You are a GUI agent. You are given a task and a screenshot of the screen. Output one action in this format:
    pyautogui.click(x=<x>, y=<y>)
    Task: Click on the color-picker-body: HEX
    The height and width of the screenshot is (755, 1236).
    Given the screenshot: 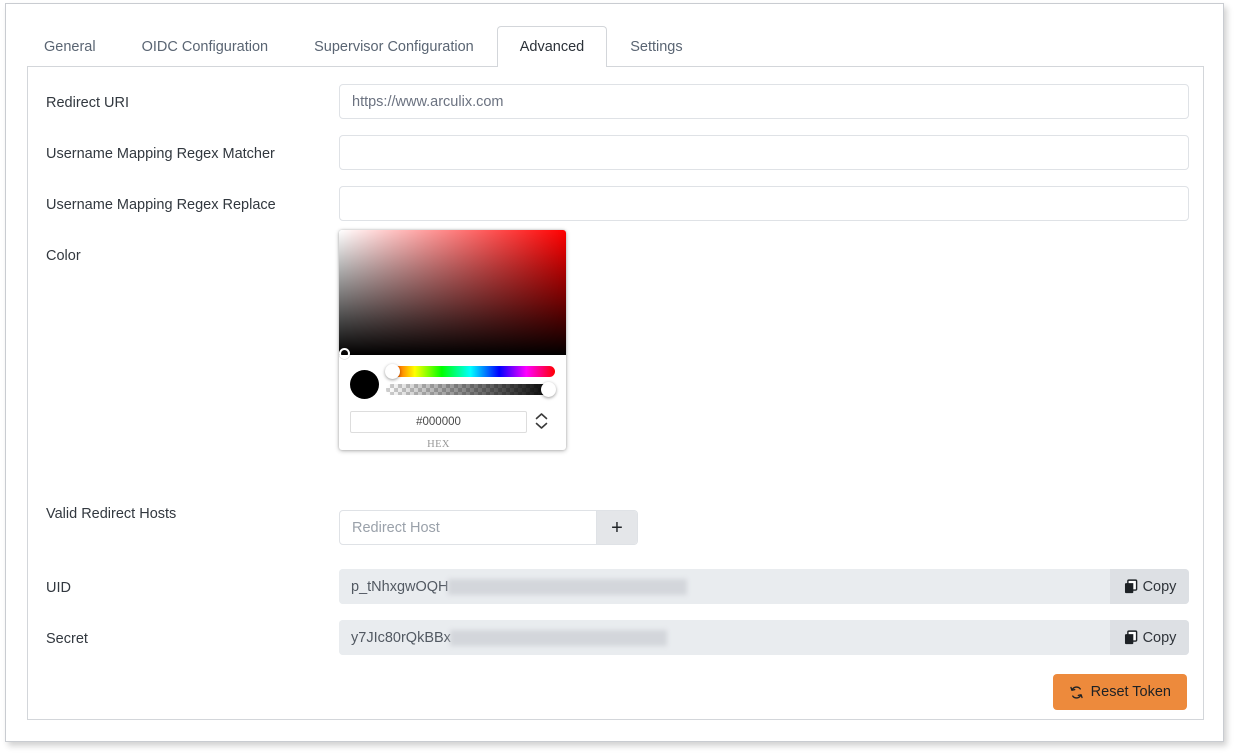 What is the action you would take?
    pyautogui.click(x=452, y=402)
    